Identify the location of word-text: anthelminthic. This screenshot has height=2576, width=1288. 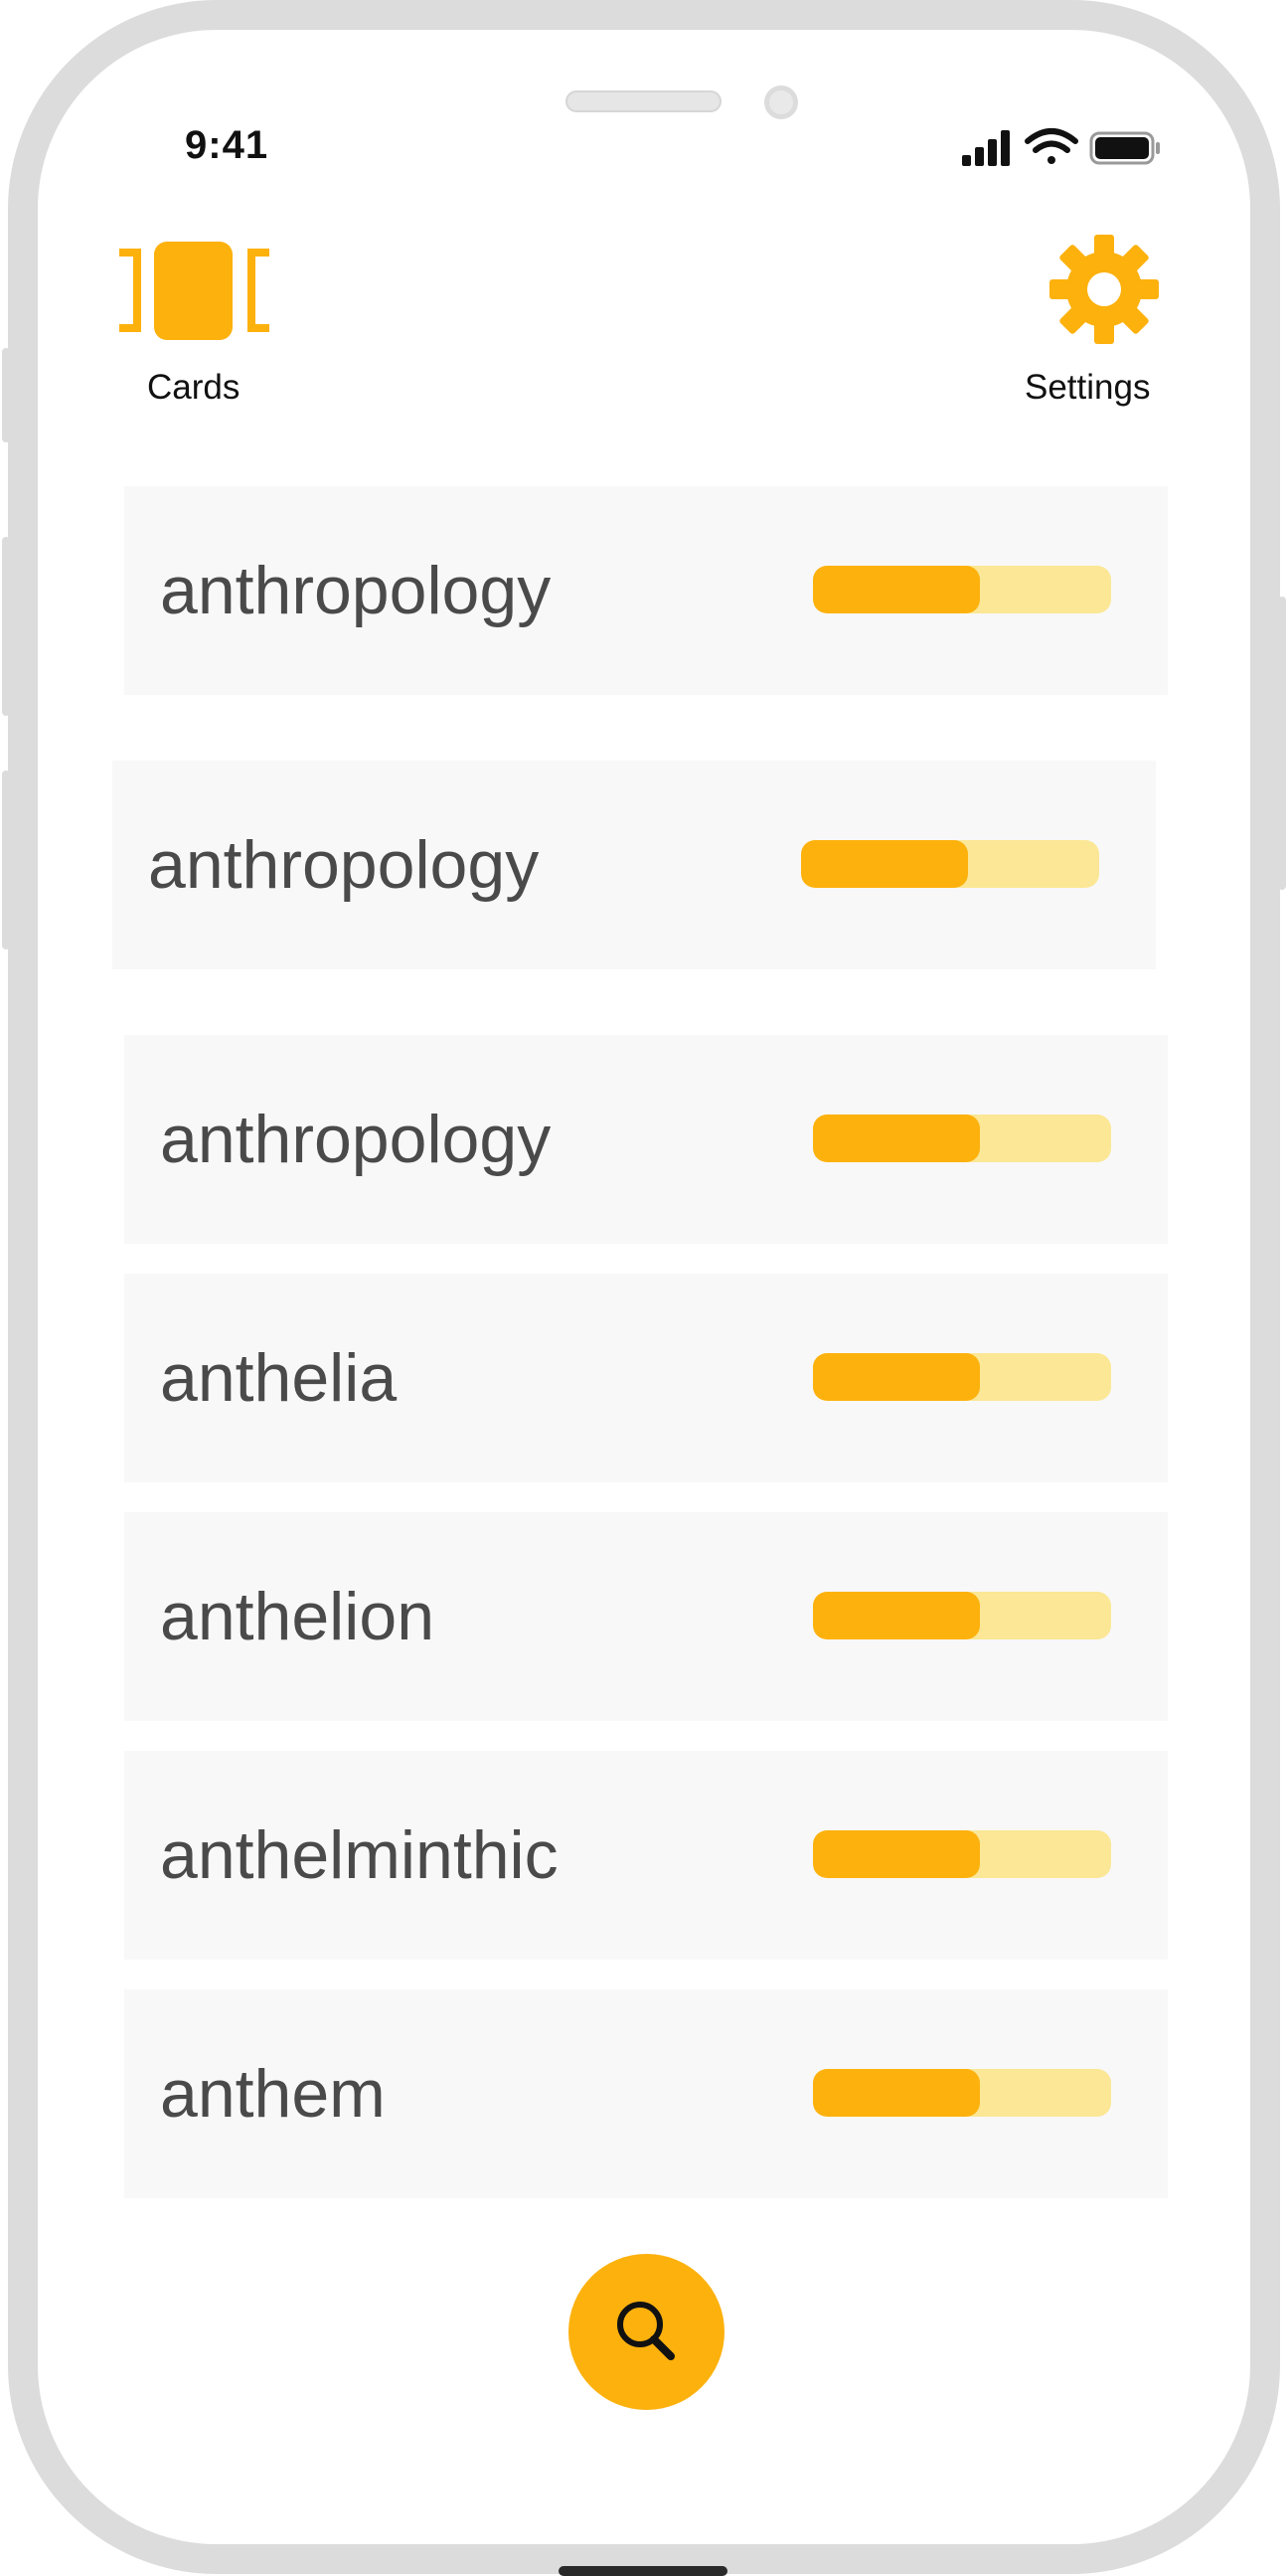
(359, 1855).